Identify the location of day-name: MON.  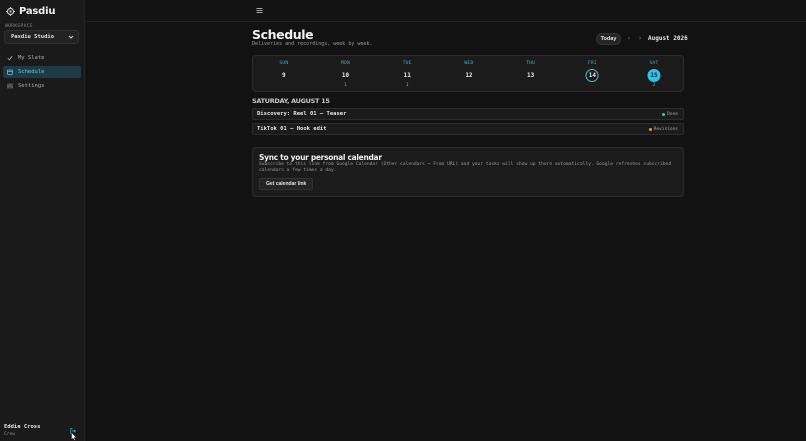
(346, 63).